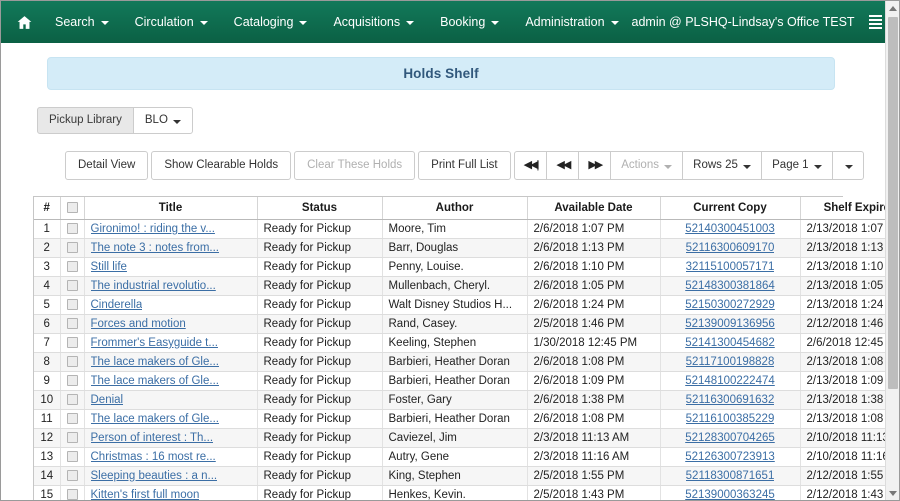 The image size is (900, 501). I want to click on column-header-status: Status, so click(320, 208).